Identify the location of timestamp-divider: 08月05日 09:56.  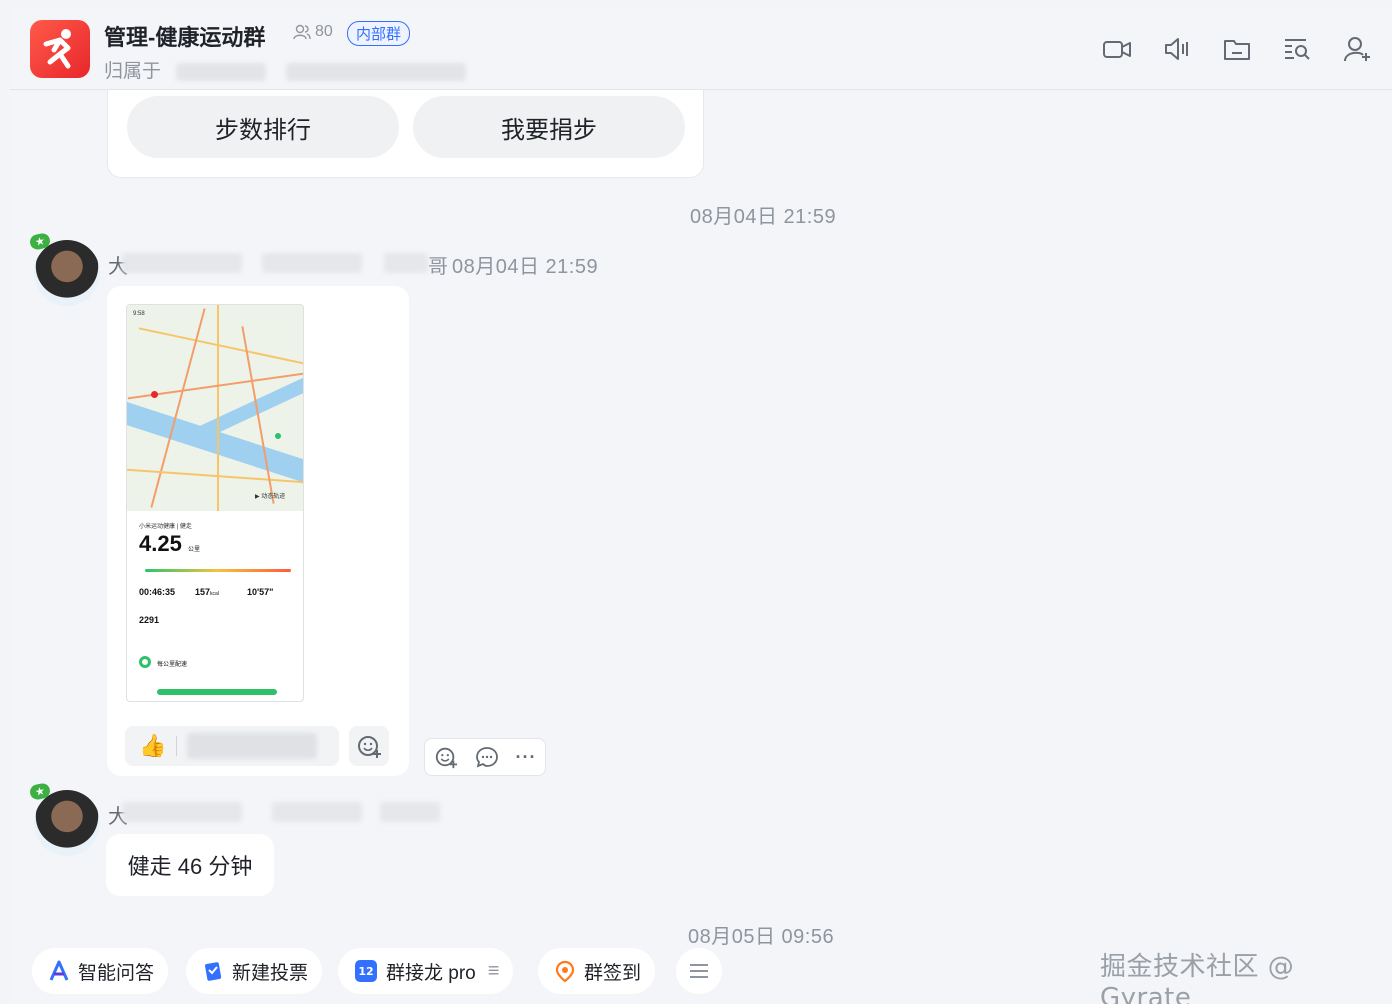
(761, 937).